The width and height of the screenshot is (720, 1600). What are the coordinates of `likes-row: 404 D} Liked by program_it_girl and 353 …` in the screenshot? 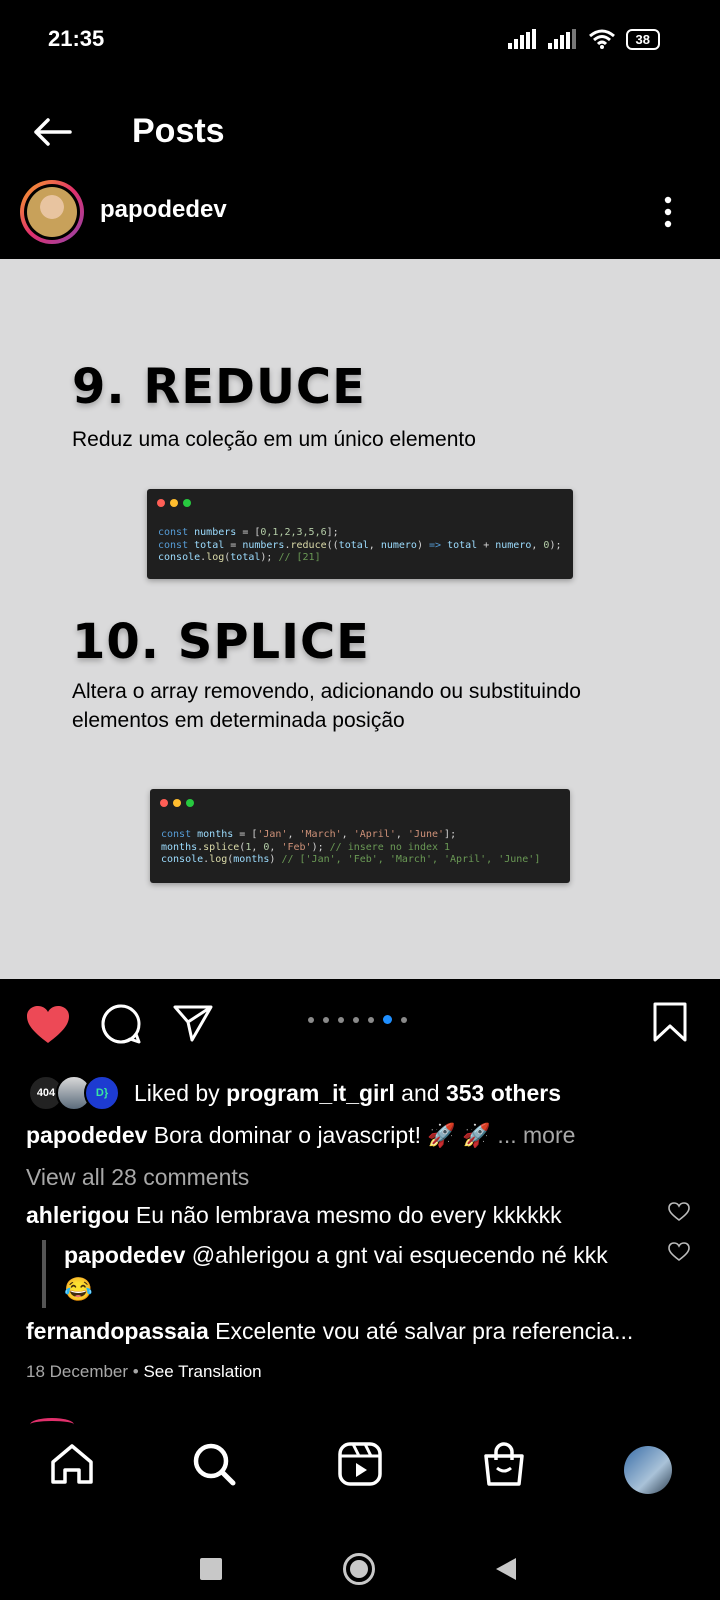 It's located at (294, 1093).